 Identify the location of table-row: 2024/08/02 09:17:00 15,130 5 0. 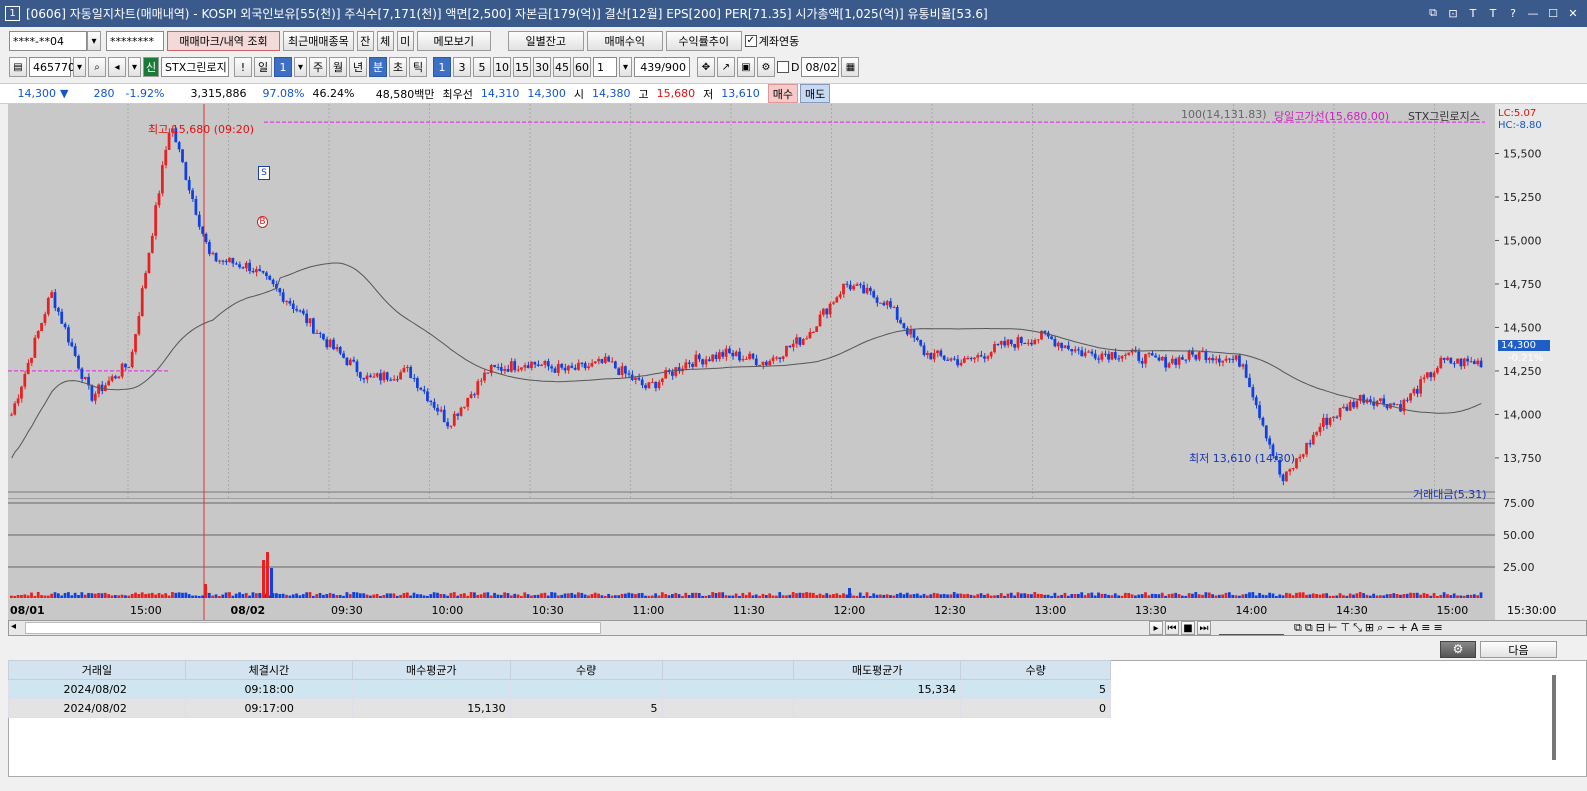
(559, 708).